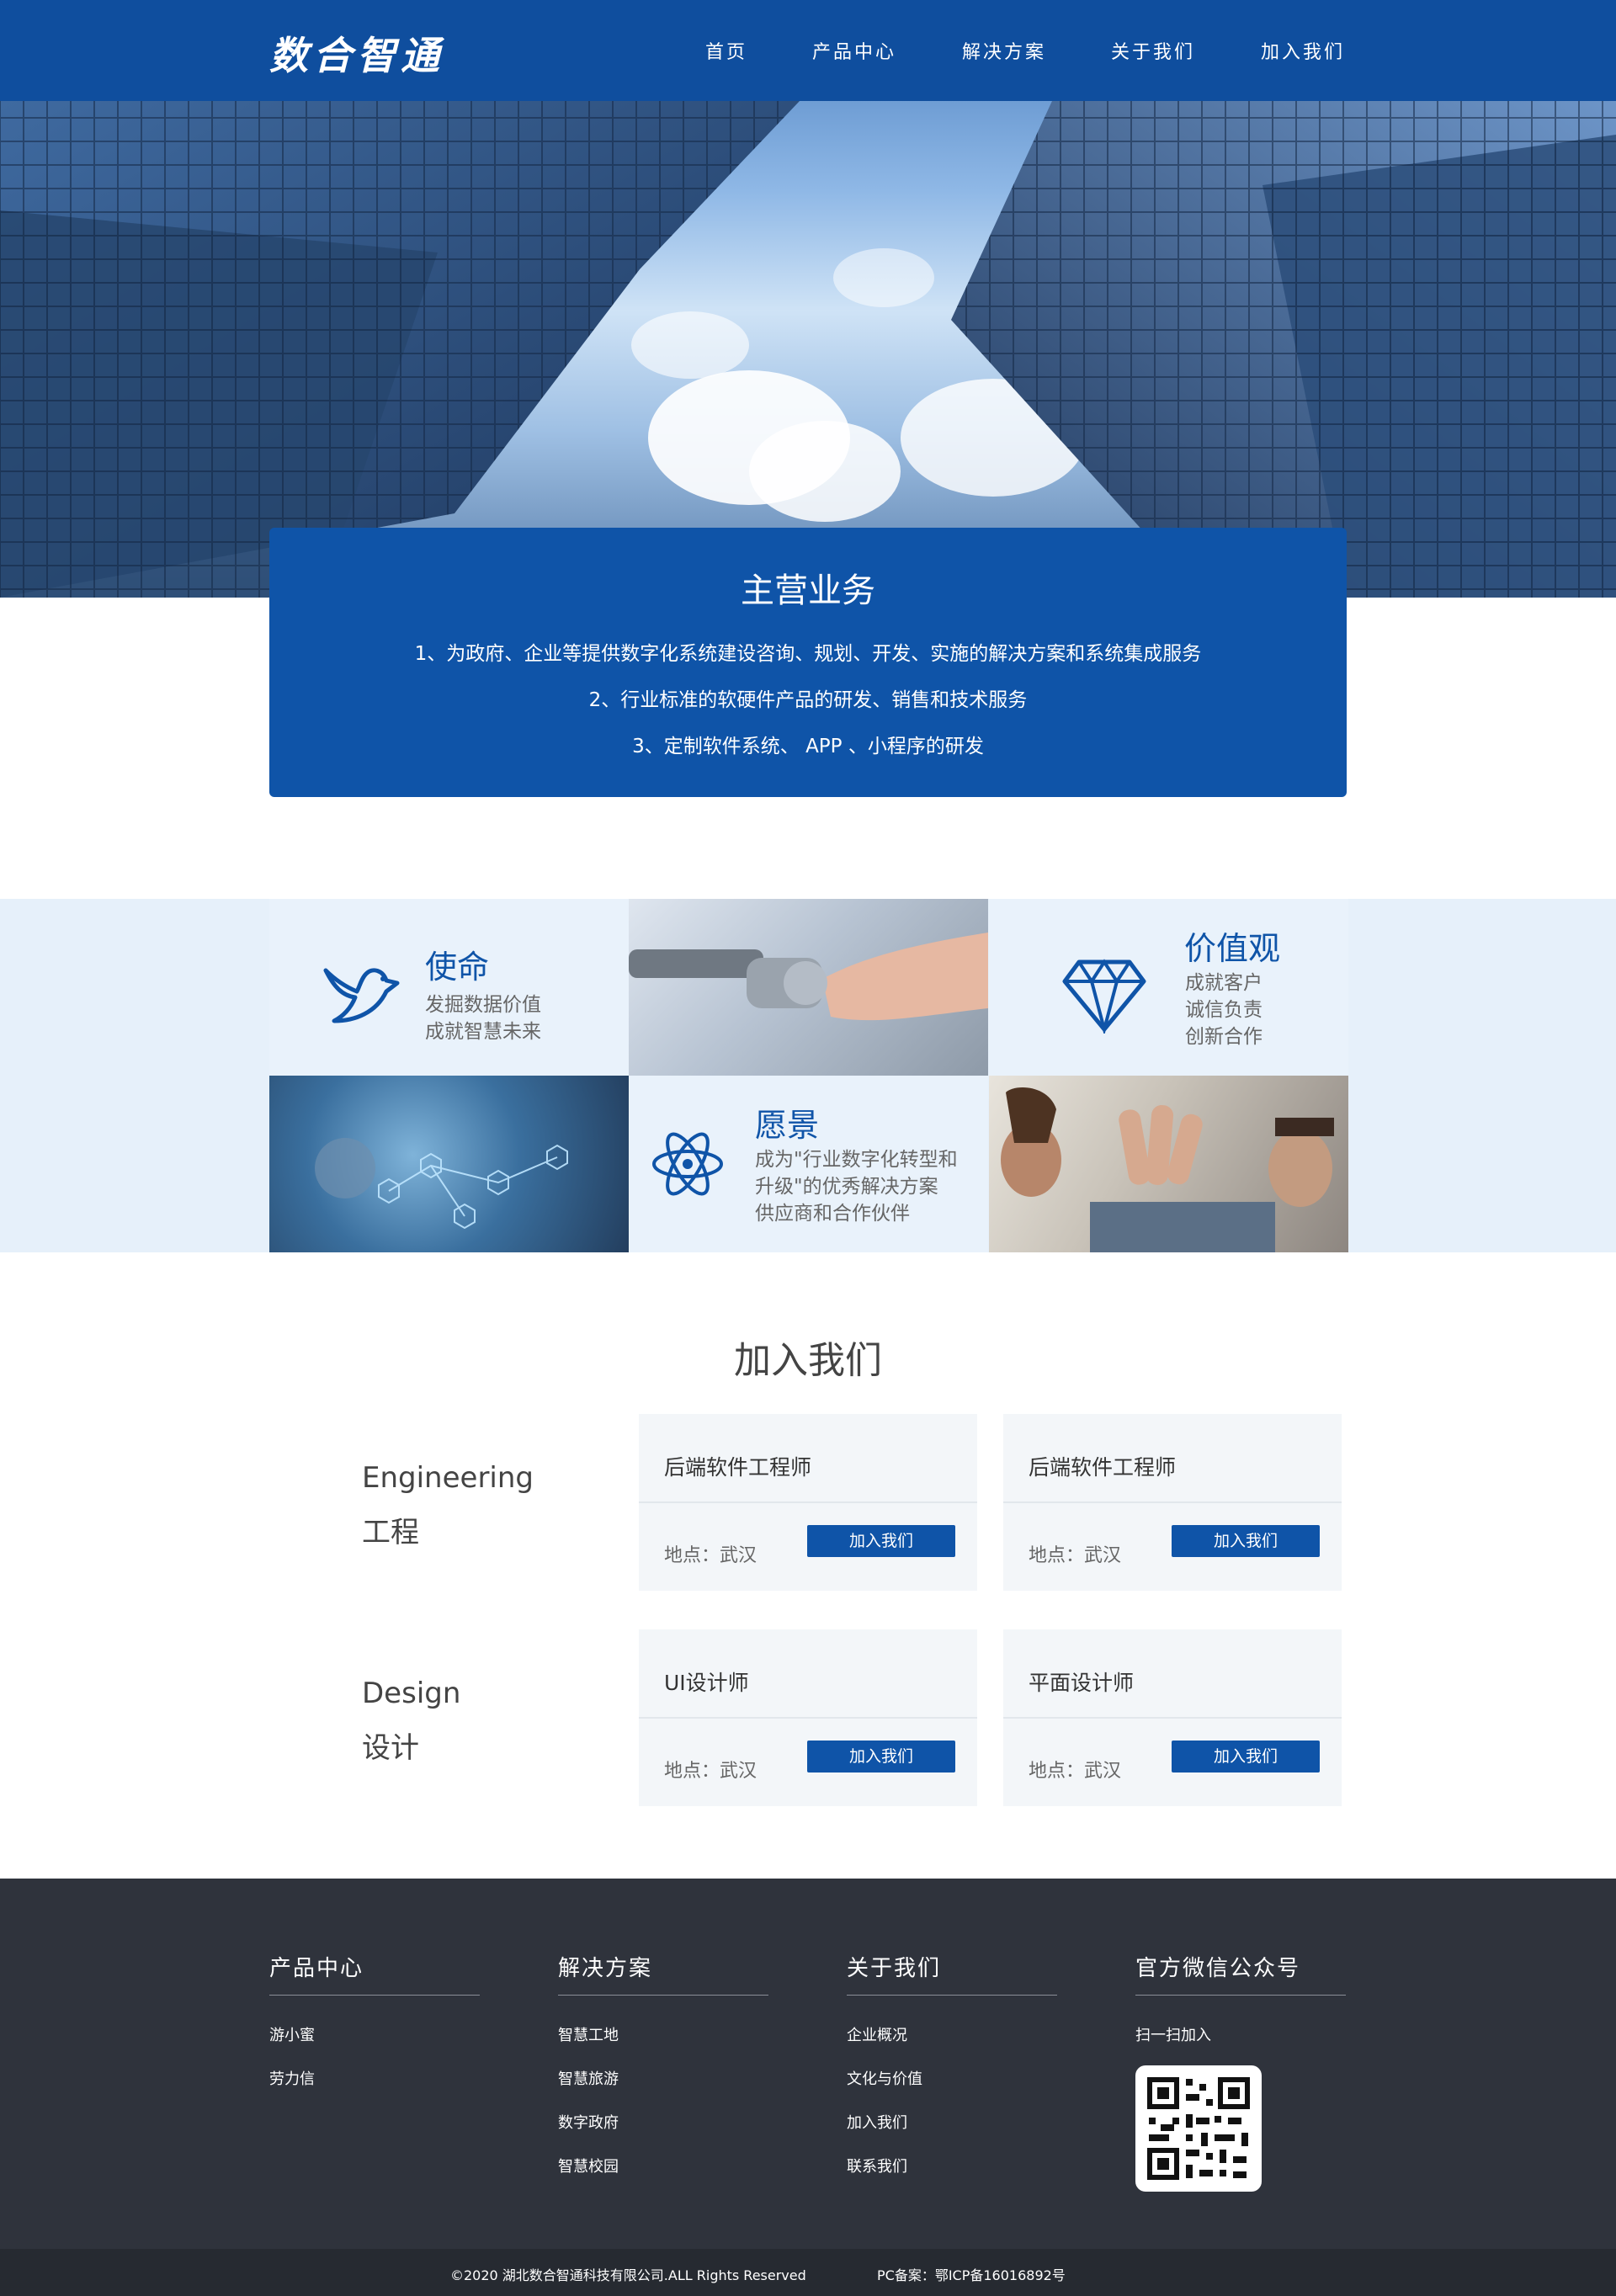 This screenshot has width=1616, height=2296. What do you see at coordinates (411, 1693) in the screenshot?
I see `category-en: Design` at bounding box center [411, 1693].